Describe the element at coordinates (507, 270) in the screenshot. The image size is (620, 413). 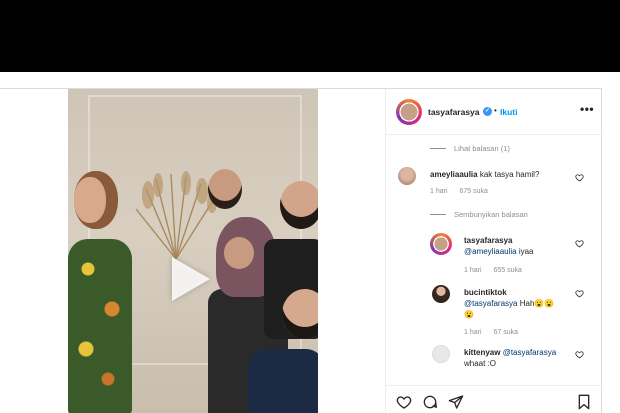
I see `reply-likes: 655 suka` at that location.